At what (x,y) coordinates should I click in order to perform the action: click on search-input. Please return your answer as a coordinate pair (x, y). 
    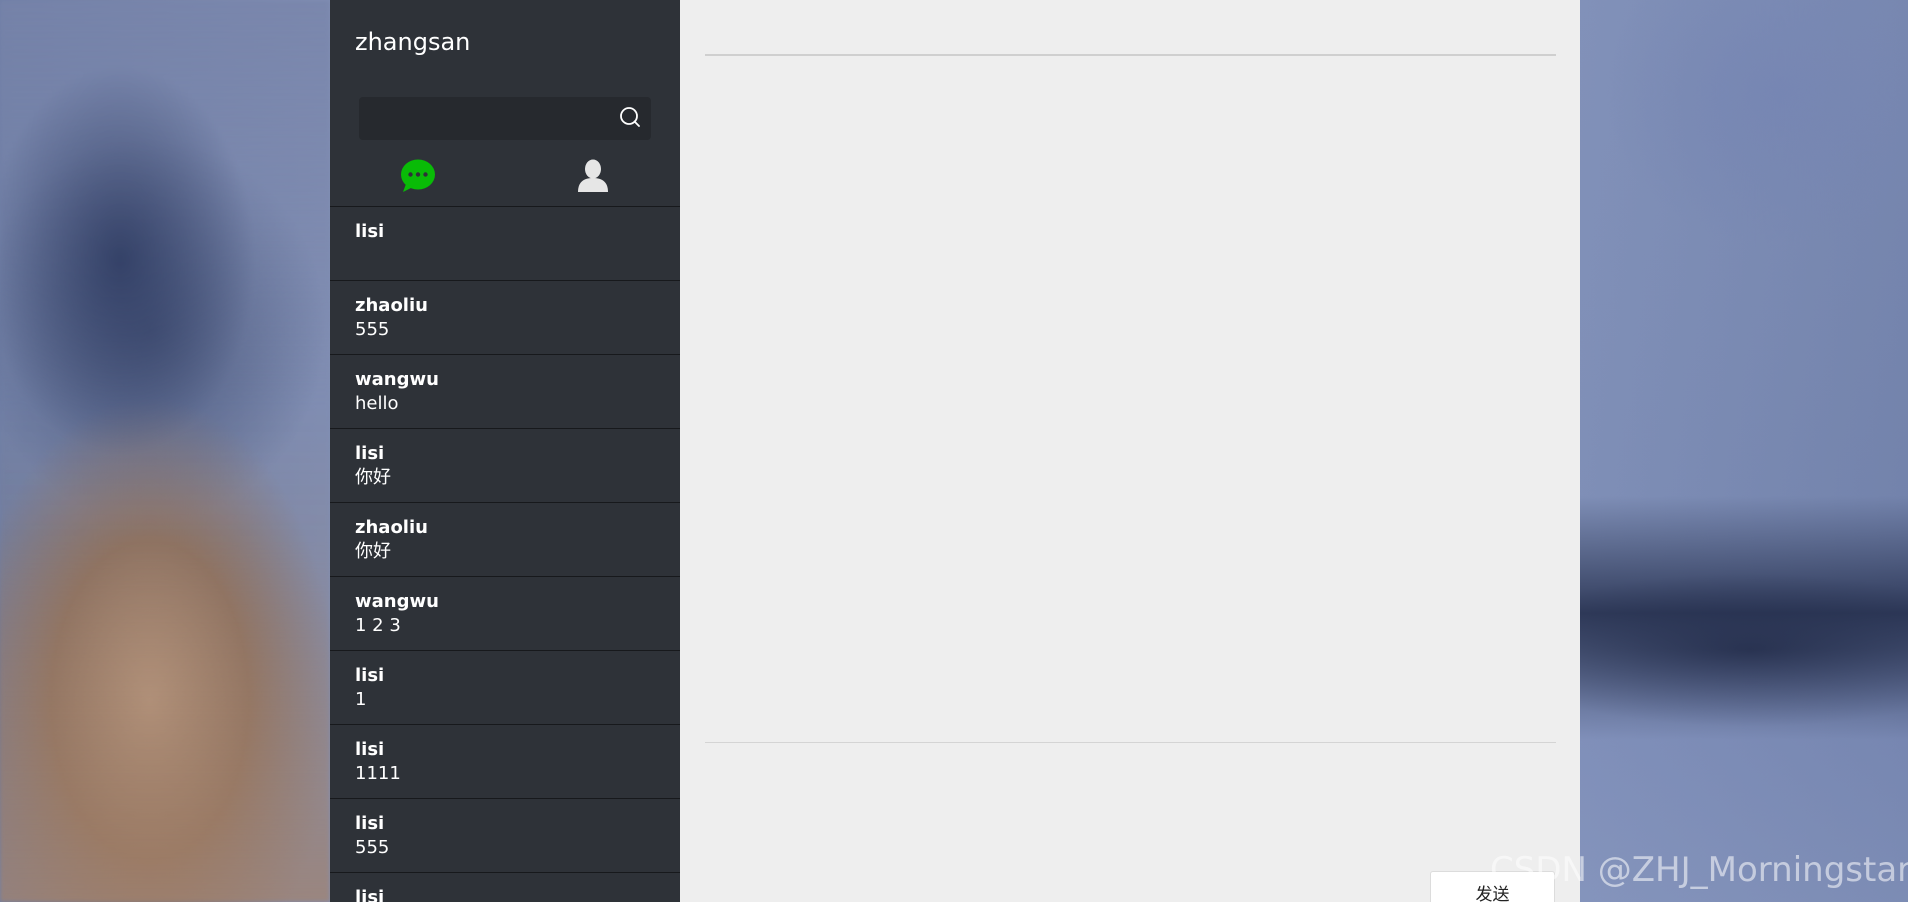
    Looking at the image, I should click on (483, 118).